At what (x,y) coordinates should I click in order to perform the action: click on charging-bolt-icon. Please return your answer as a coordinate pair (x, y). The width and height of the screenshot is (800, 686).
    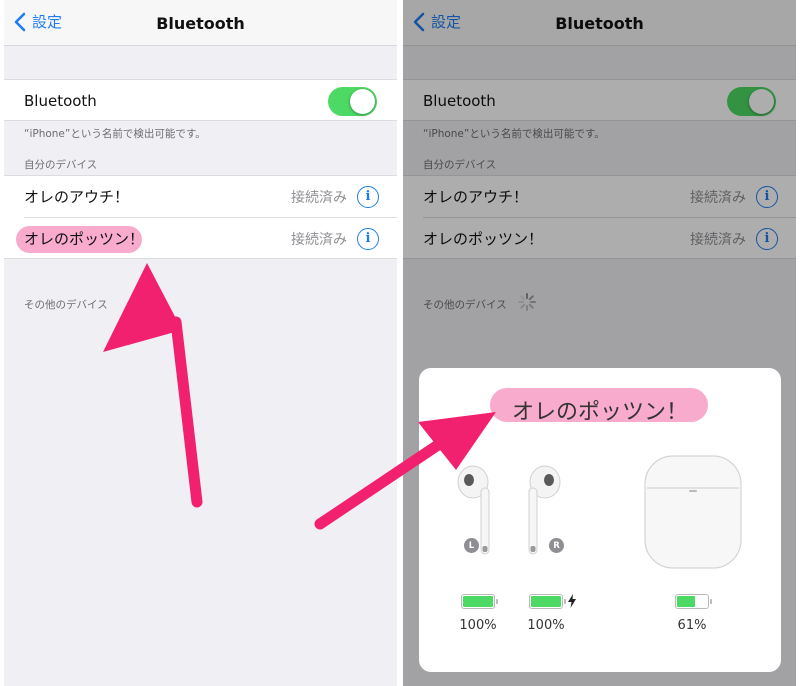
    Looking at the image, I should click on (572, 601).